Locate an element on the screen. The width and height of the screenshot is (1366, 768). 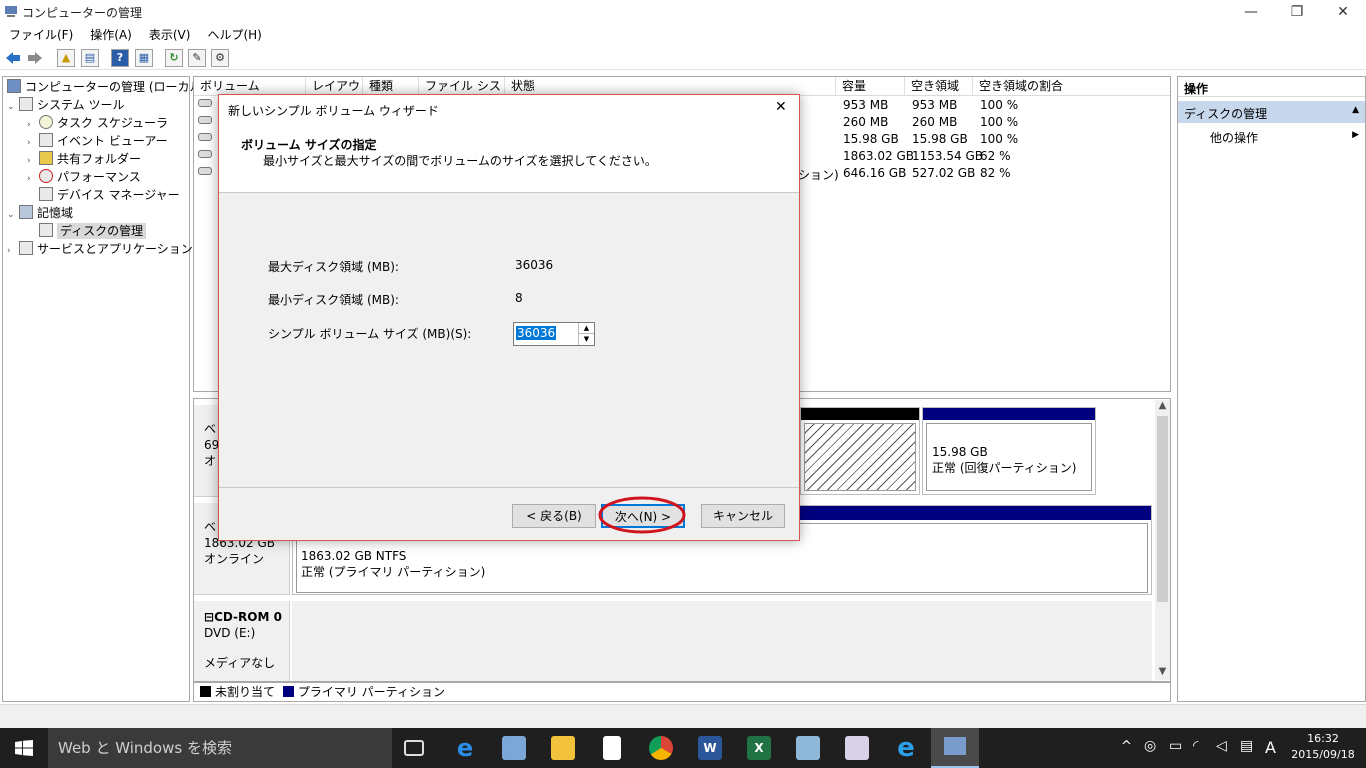
minimize-button: — is located at coordinates (1251, 12).